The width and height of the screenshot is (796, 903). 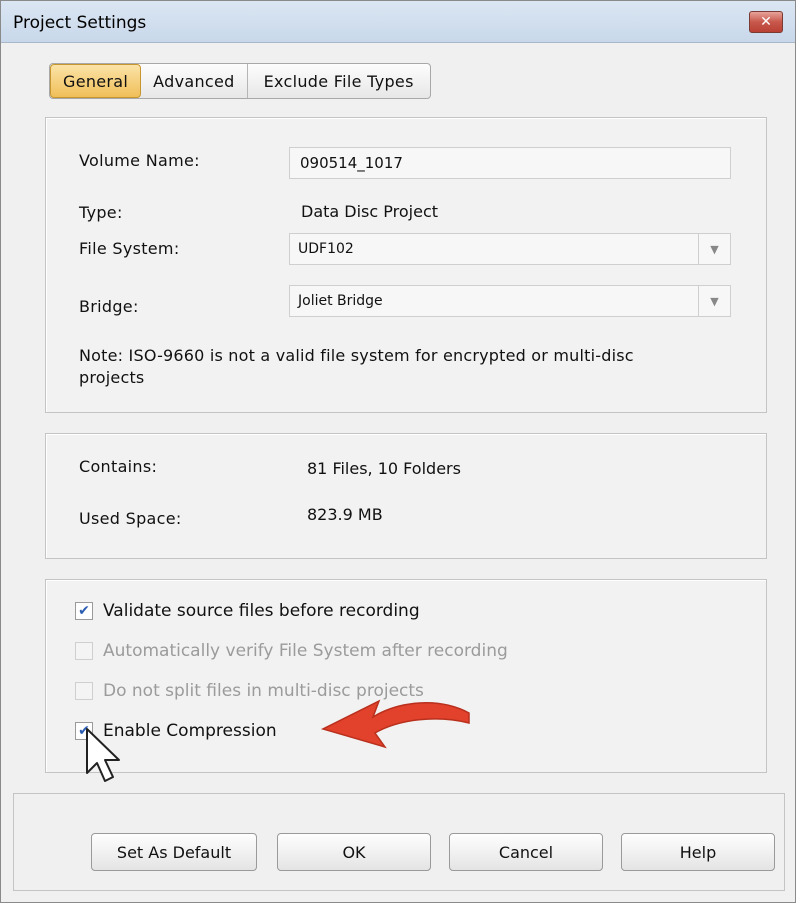 I want to click on close-icon: ✕, so click(x=766, y=22).